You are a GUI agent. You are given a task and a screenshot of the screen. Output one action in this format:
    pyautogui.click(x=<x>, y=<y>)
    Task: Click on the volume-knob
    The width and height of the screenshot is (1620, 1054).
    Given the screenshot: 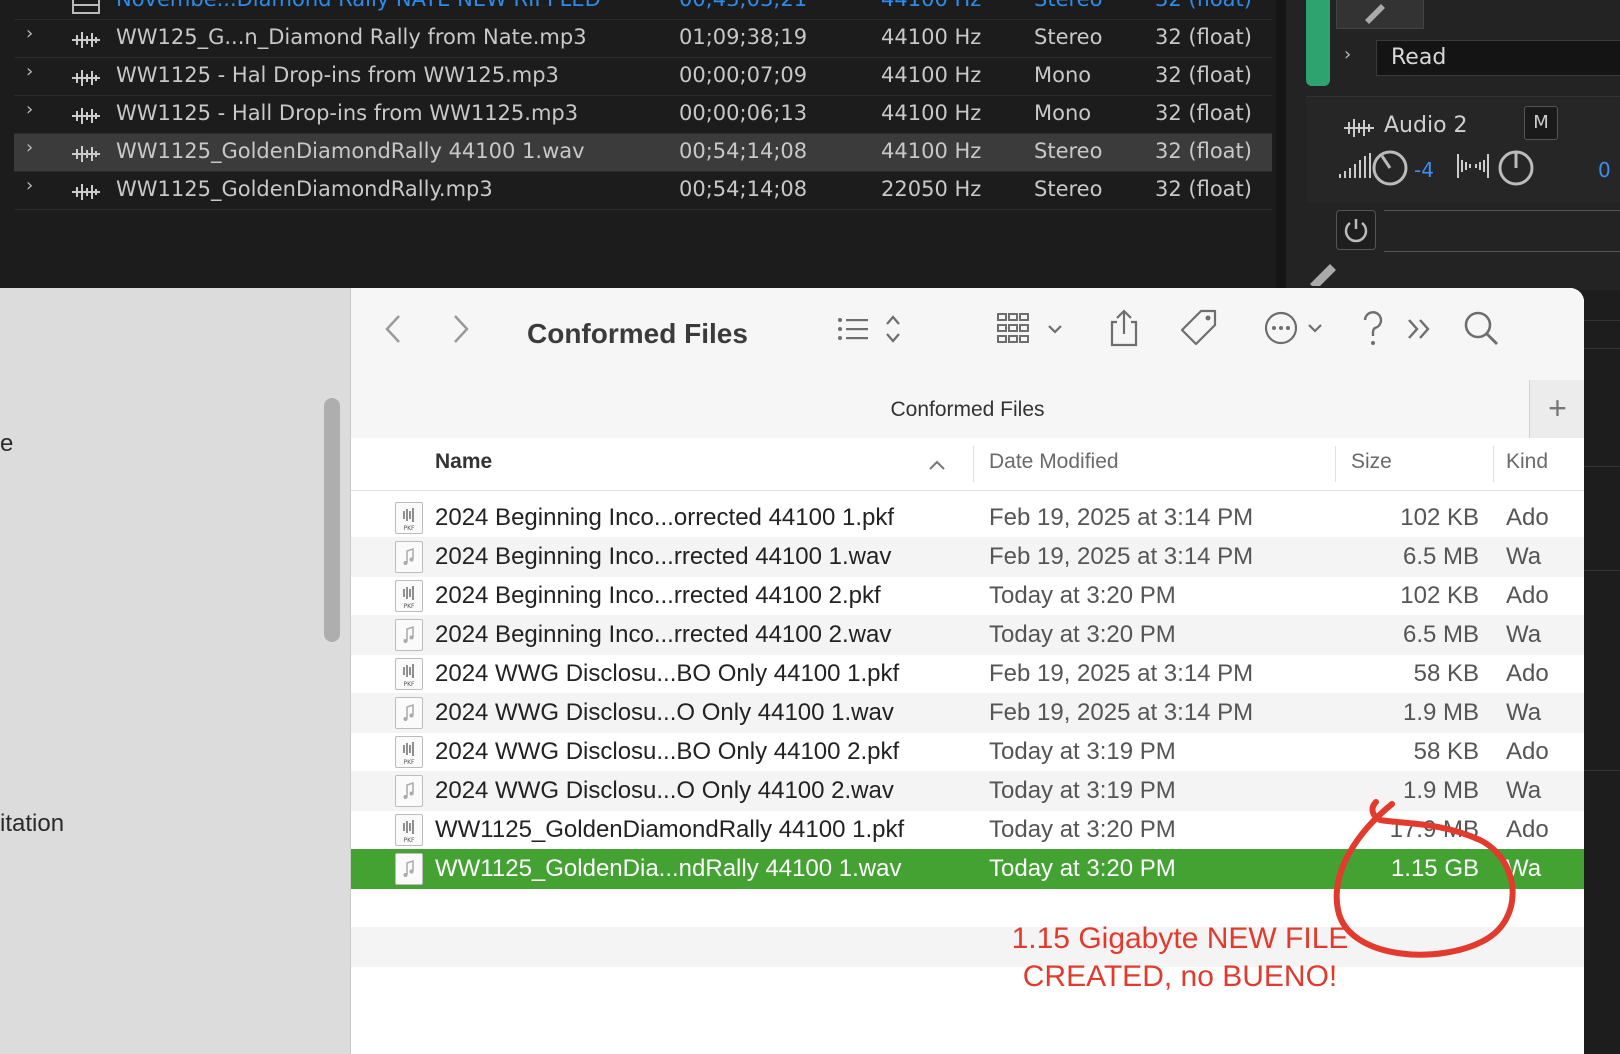 What is the action you would take?
    pyautogui.click(x=1390, y=168)
    